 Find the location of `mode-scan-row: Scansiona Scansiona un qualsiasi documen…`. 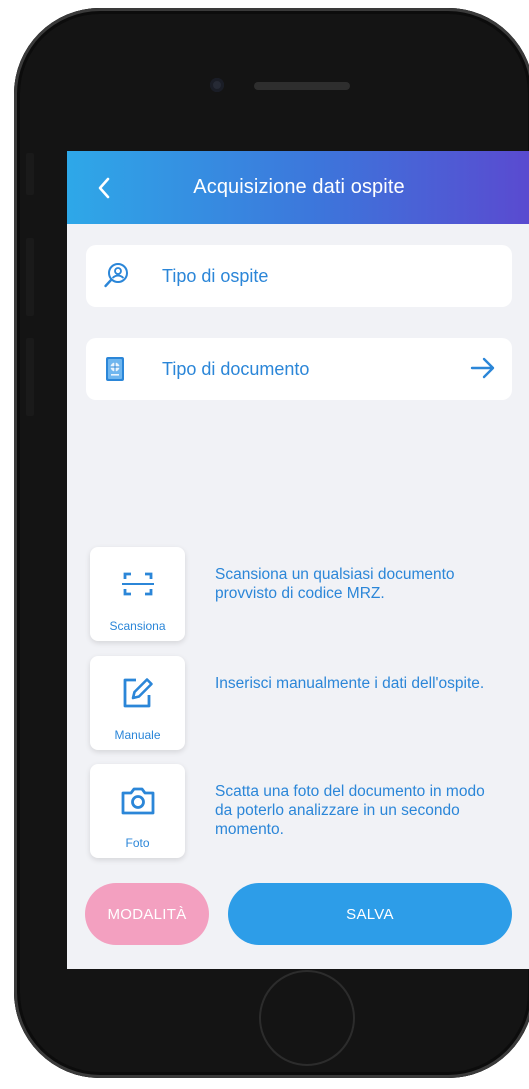

mode-scan-row: Scansiona Scansiona un qualsiasi documen… is located at coordinates (300, 595).